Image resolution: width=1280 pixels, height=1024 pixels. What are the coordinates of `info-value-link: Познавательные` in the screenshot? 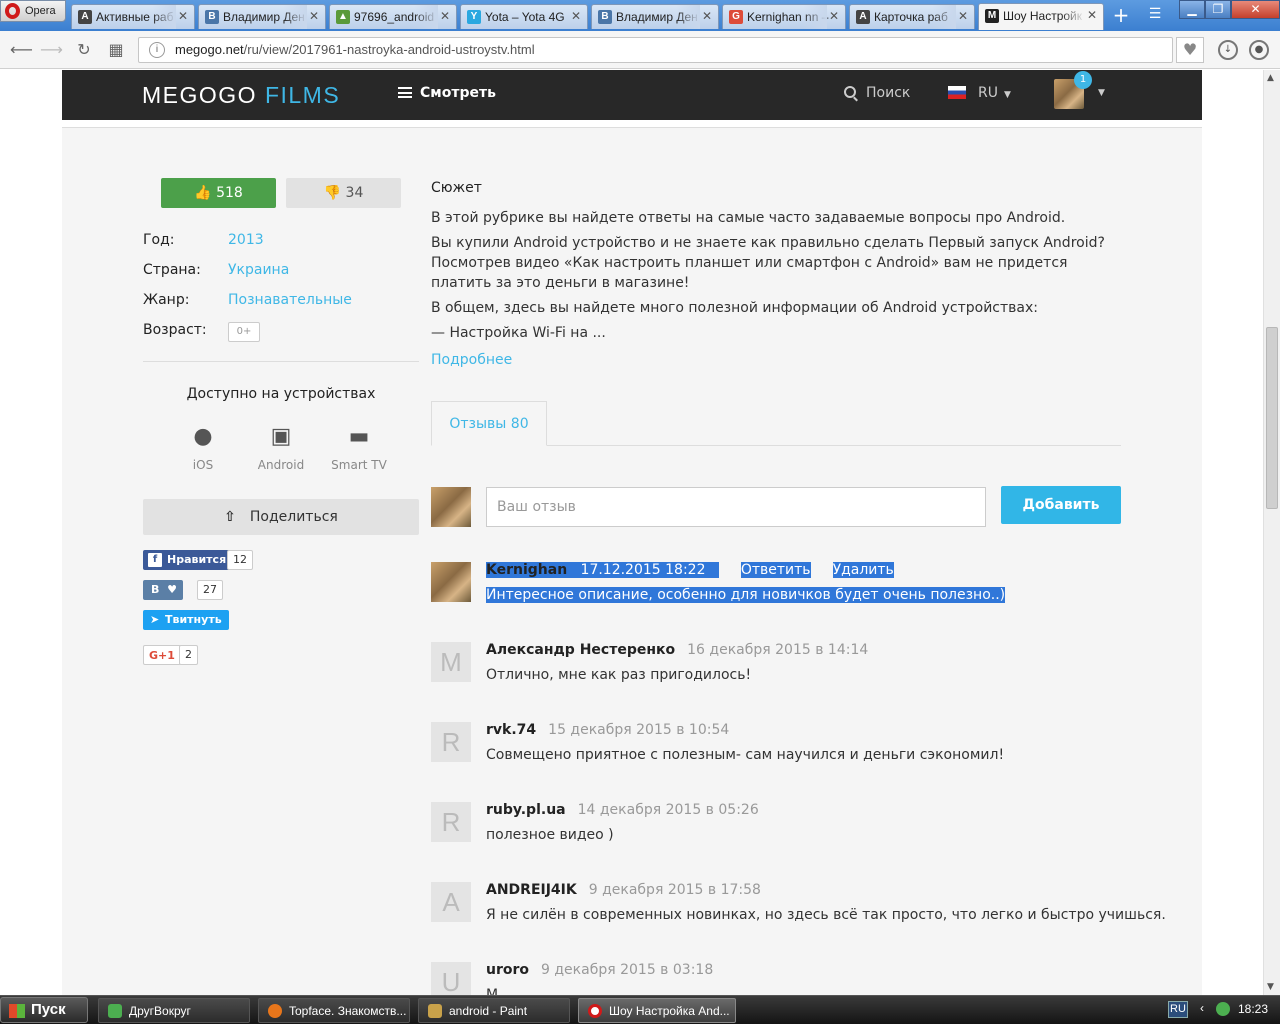 It's located at (290, 300).